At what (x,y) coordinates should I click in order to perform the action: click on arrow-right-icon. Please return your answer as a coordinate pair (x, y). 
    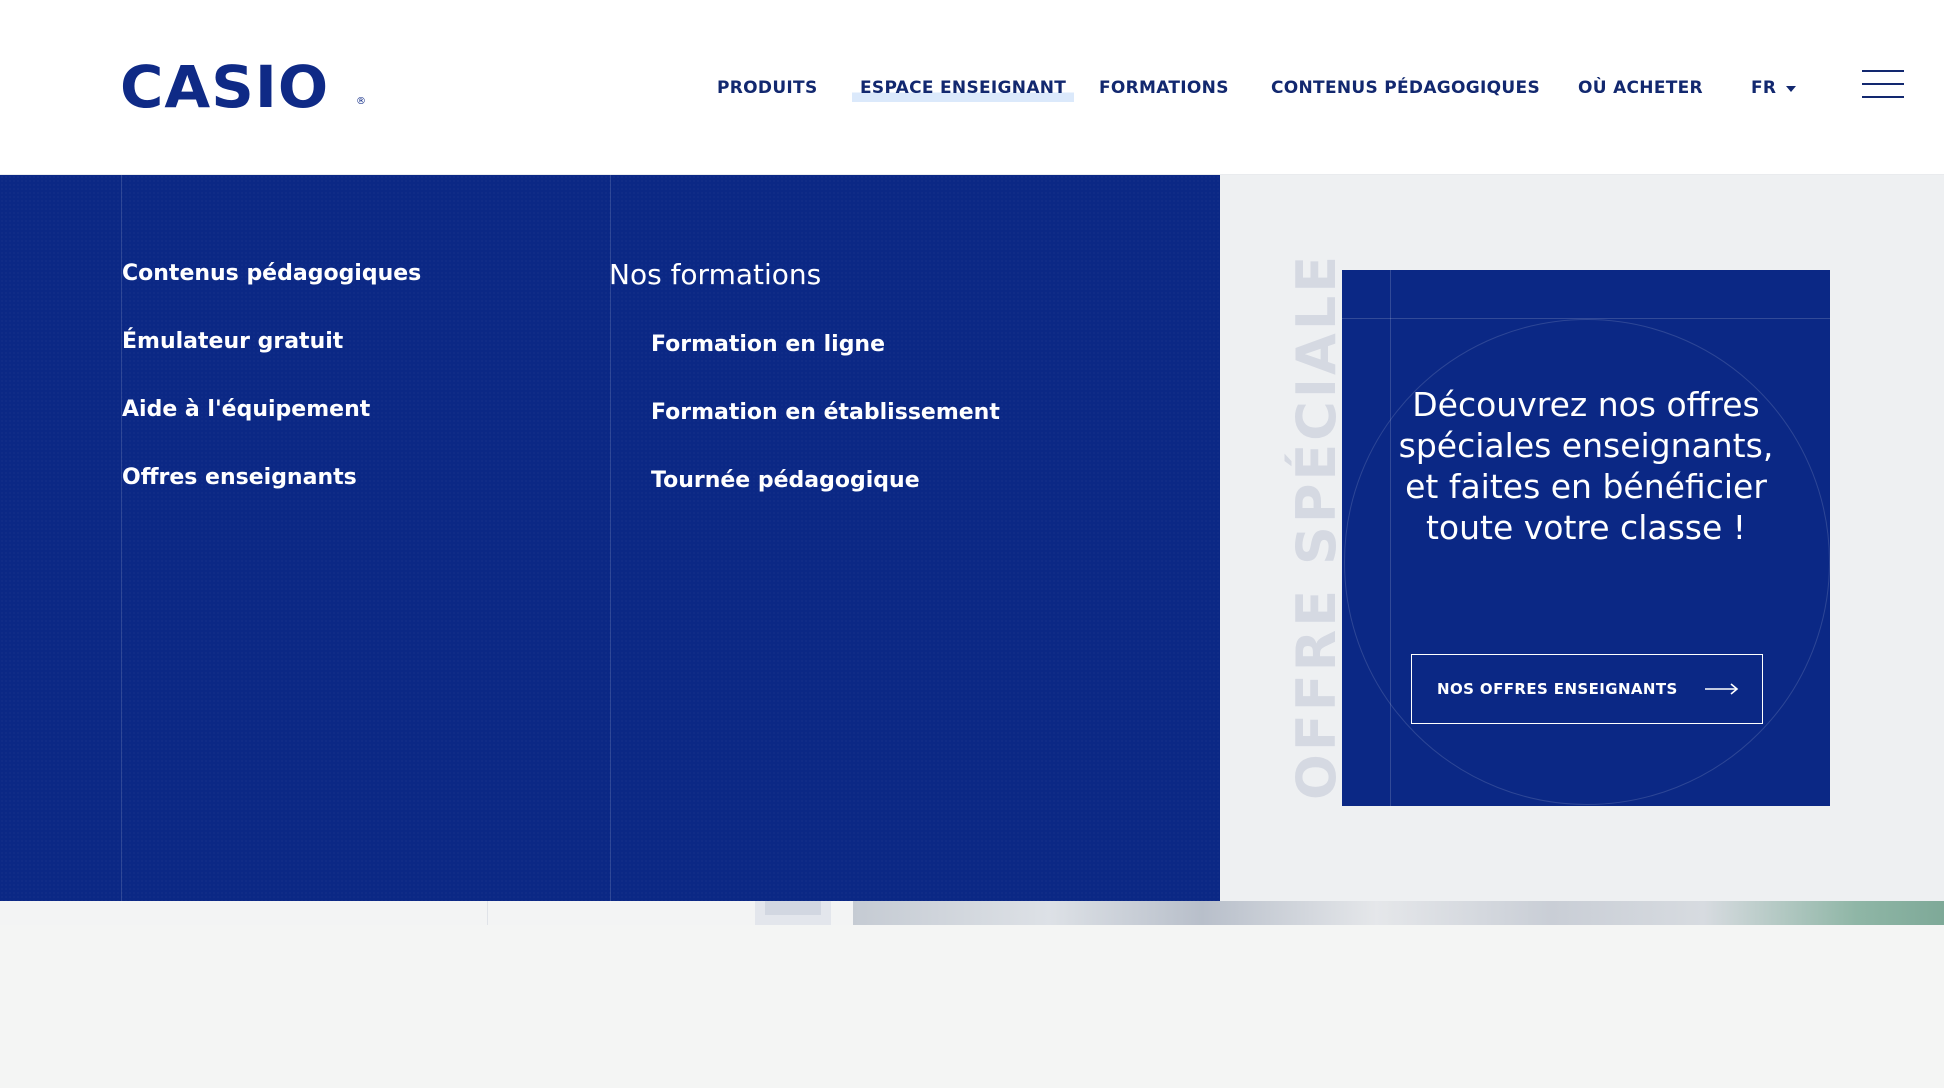
    Looking at the image, I should click on (1722, 689).